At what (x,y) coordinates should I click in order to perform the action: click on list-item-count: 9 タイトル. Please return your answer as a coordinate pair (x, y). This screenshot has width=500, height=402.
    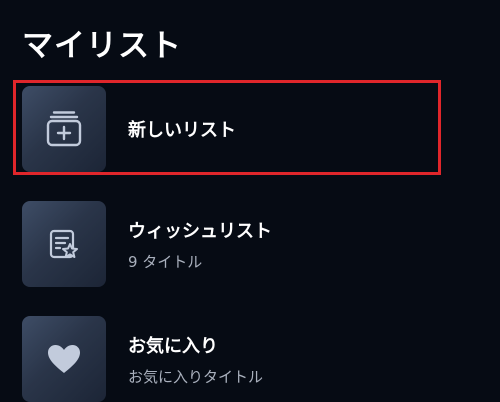
    Looking at the image, I should click on (165, 261).